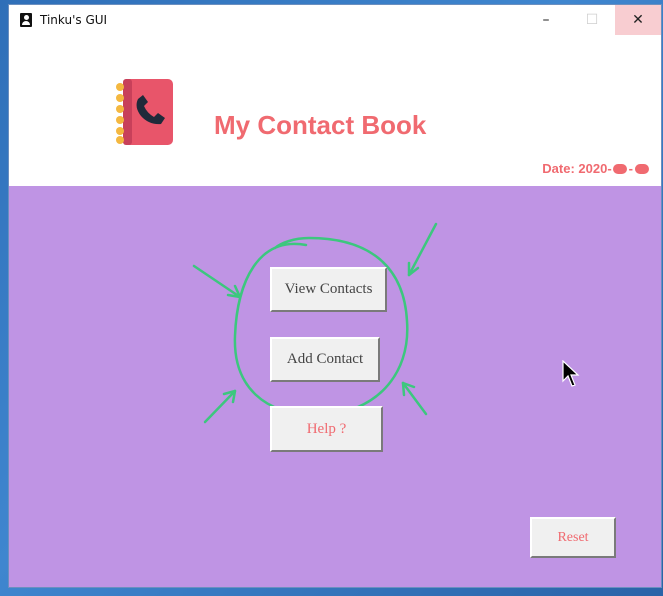 The width and height of the screenshot is (663, 596). I want to click on close-button: ✕, so click(638, 20).